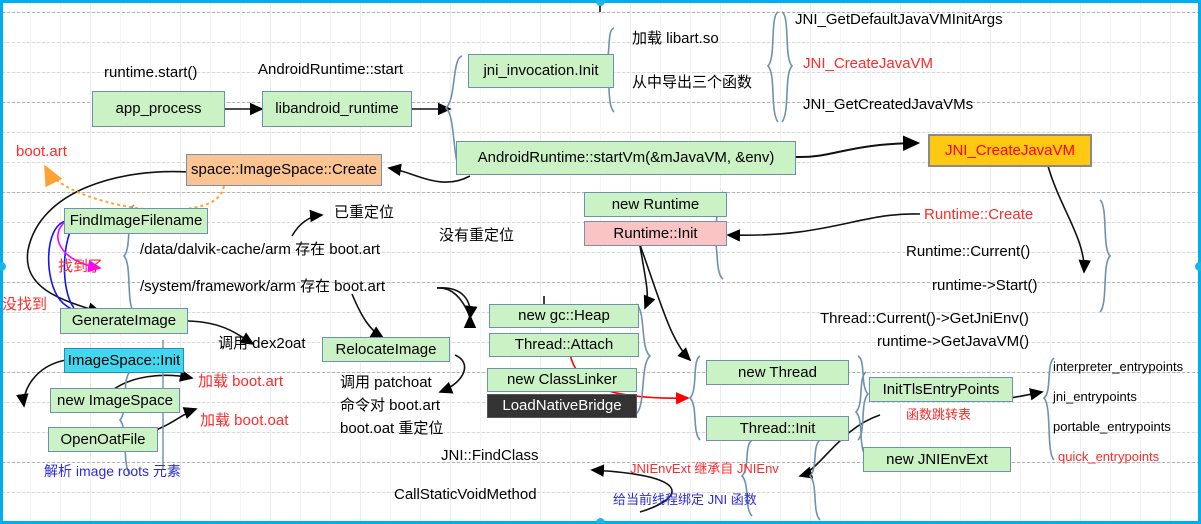 This screenshot has width=1201, height=524. Describe the element at coordinates (112, 471) in the screenshot. I see `label-parse-image-roots: 解析 image roots 元素` at that location.